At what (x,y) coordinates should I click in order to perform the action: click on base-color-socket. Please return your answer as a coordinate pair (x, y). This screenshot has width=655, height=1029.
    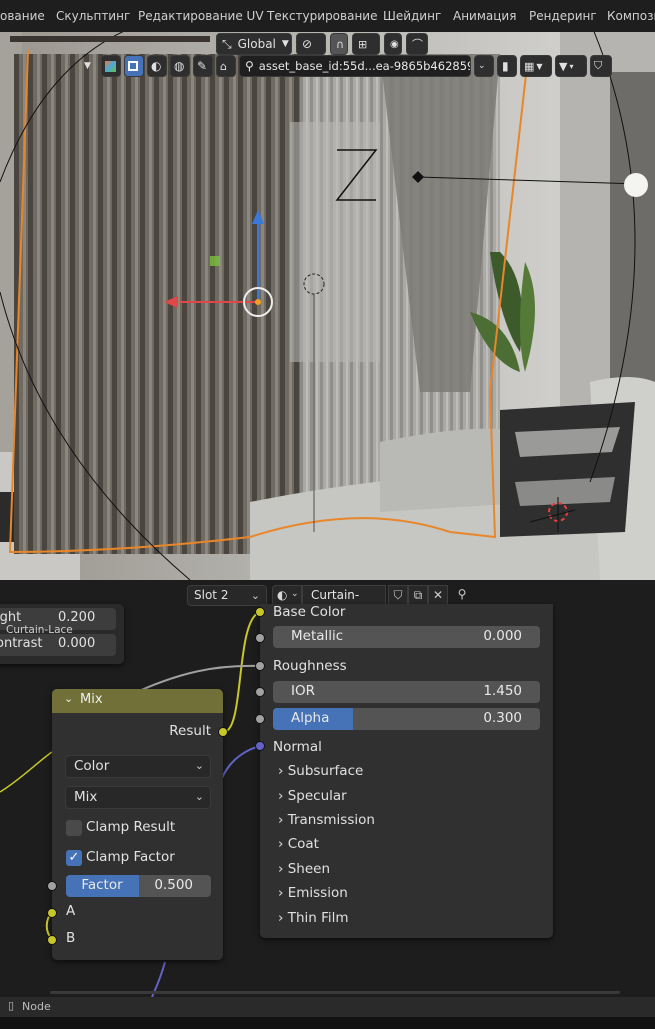
    Looking at the image, I should click on (260, 612).